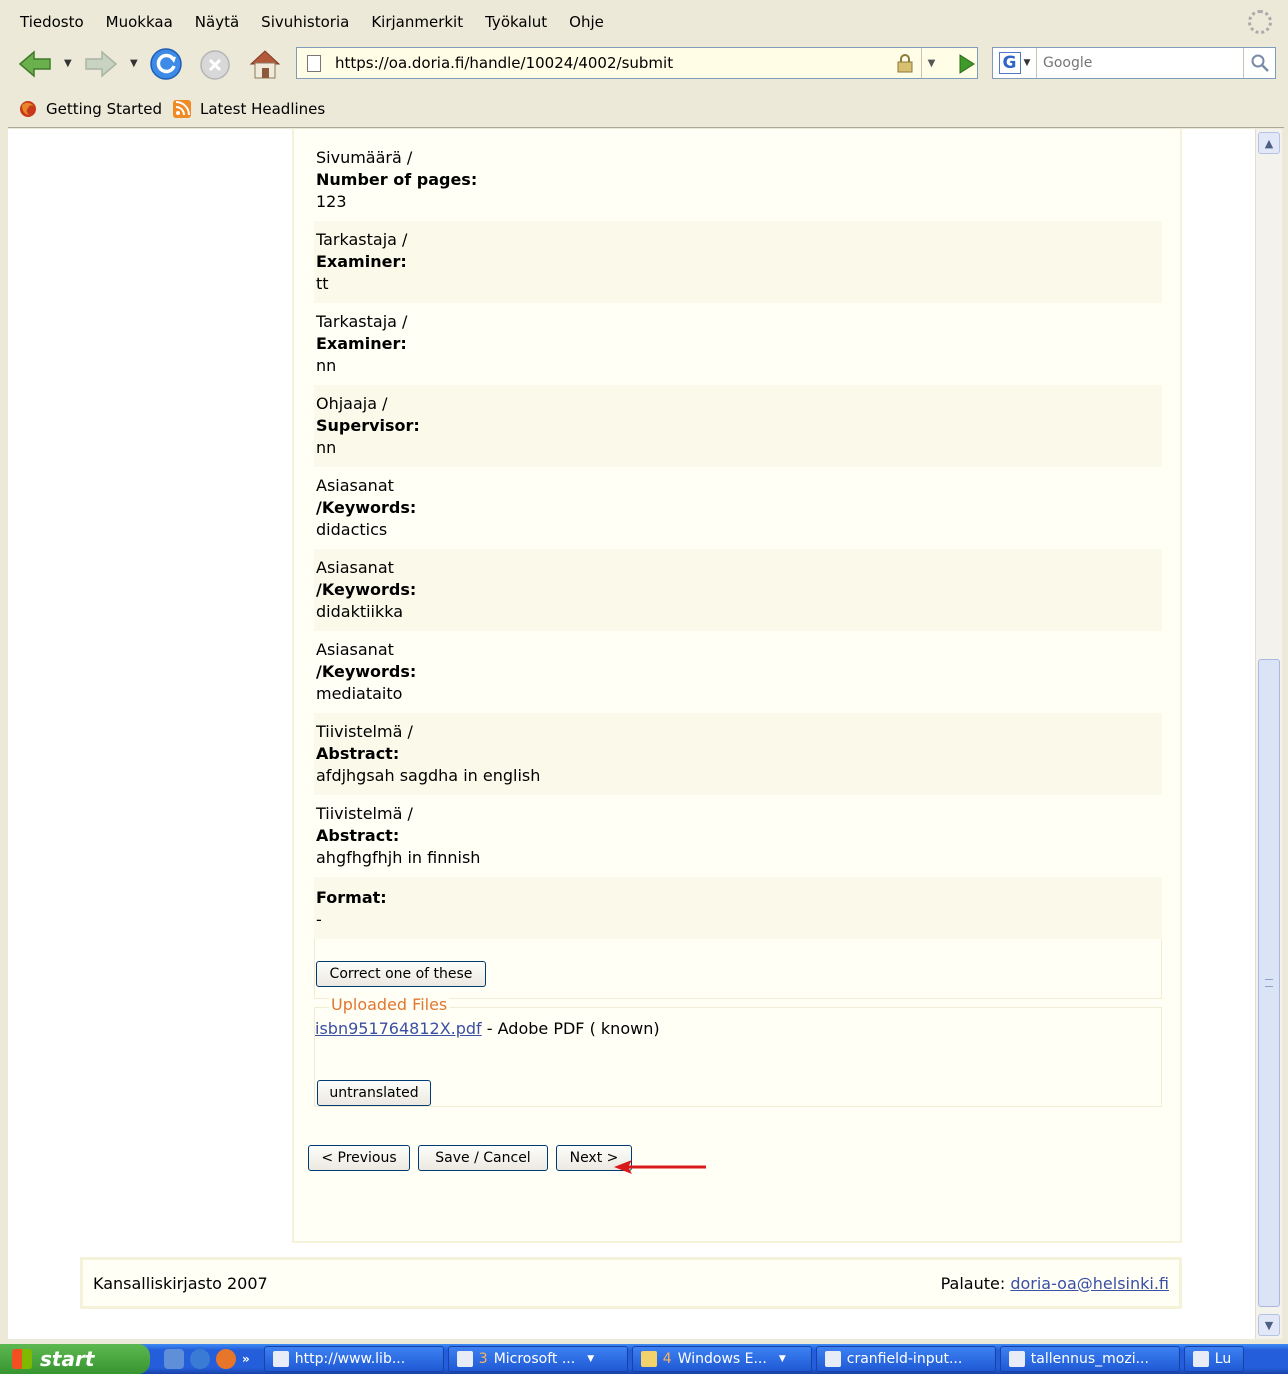  Describe the element at coordinates (660, 1167) in the screenshot. I see `annotation-arrow-icon` at that location.